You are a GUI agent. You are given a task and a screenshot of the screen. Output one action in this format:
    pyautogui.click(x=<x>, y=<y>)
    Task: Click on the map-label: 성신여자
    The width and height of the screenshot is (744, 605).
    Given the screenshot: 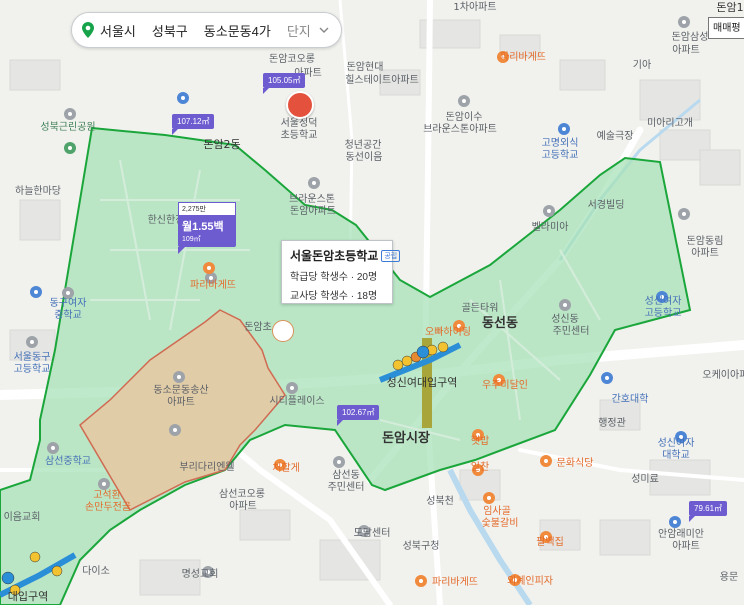 What is the action you would take?
    pyautogui.click(x=676, y=443)
    